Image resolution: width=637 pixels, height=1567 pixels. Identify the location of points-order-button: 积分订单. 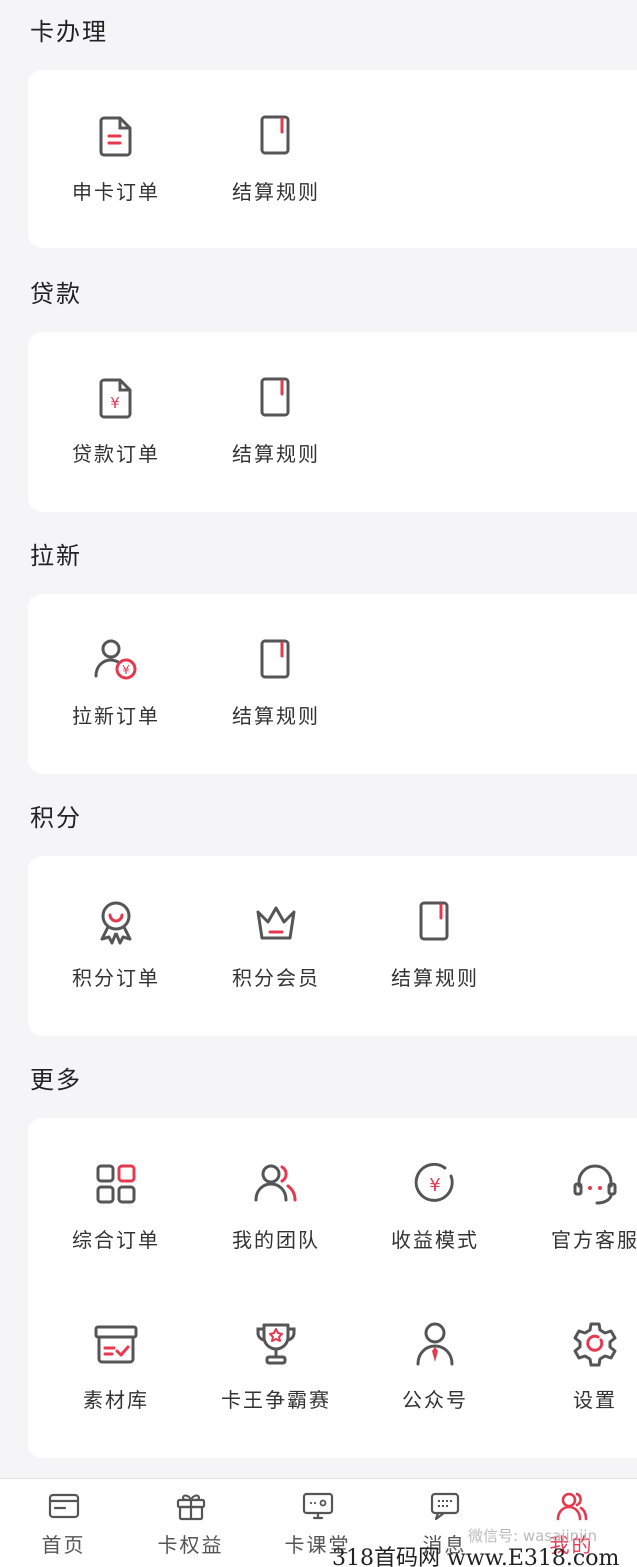
(116, 943).